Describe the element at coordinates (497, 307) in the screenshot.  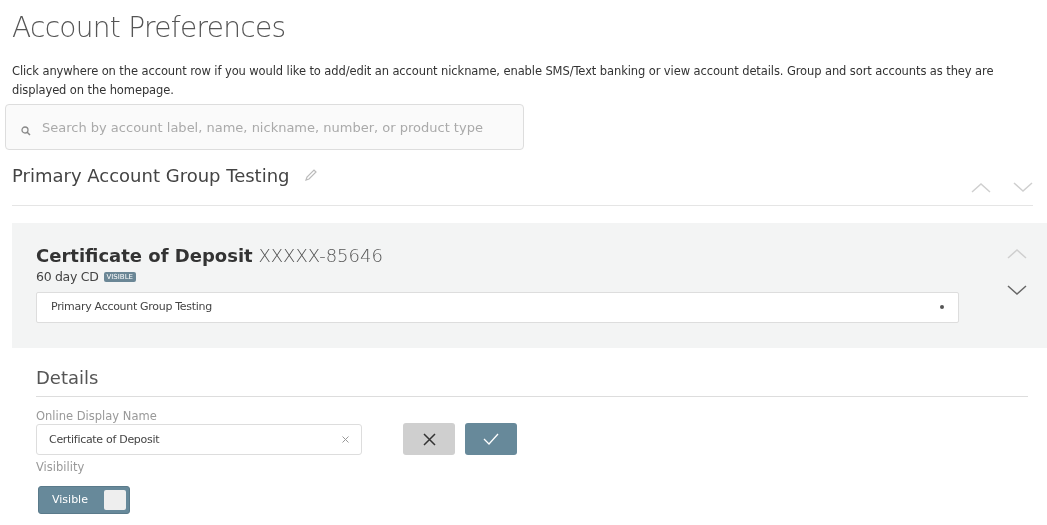
I see `group-select: Primary Account Group Testing` at that location.